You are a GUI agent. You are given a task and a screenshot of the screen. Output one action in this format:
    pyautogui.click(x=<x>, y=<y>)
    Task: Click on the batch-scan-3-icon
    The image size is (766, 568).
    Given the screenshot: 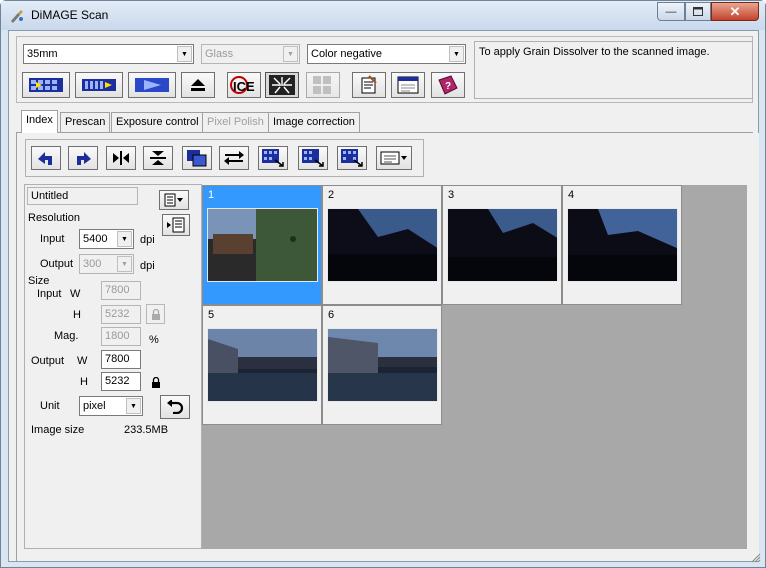 What is the action you would take?
    pyautogui.click(x=352, y=158)
    